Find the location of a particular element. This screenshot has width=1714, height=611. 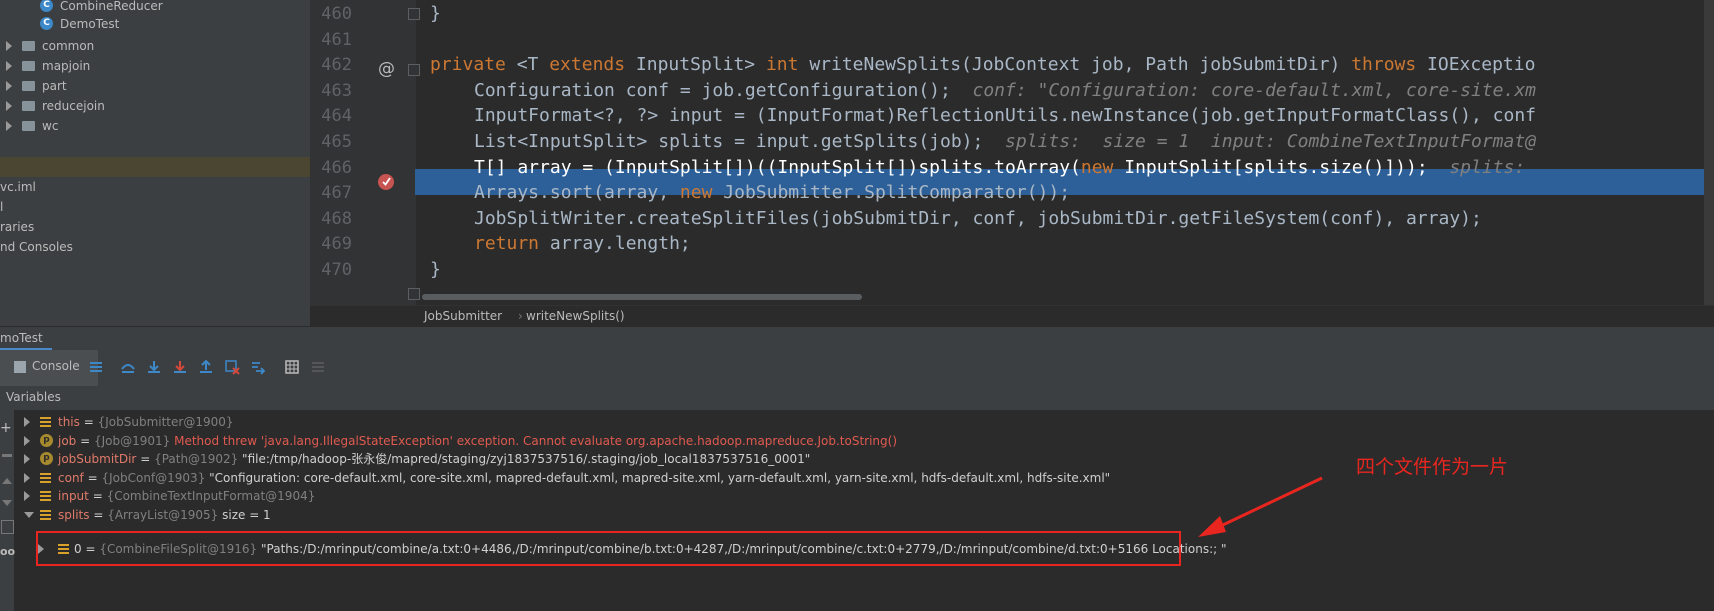

tree-item-reducejoin: reducejoin is located at coordinates (155, 106).